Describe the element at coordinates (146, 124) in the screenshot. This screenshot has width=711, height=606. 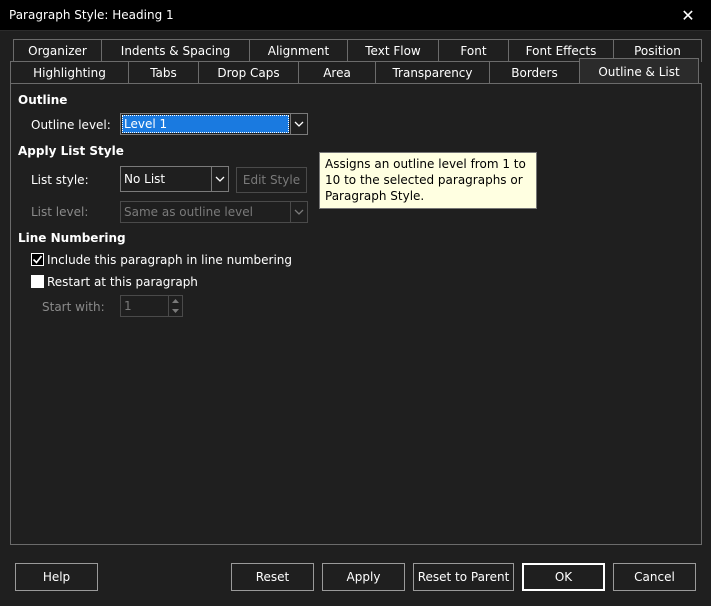
I see `outline-level-value: Level 1` at that location.